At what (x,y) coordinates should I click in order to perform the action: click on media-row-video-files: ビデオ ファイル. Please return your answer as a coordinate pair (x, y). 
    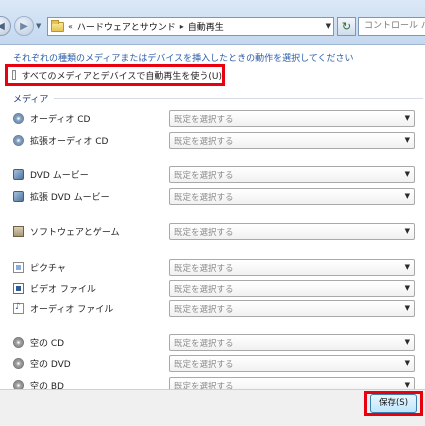
    Looking at the image, I should click on (54, 288).